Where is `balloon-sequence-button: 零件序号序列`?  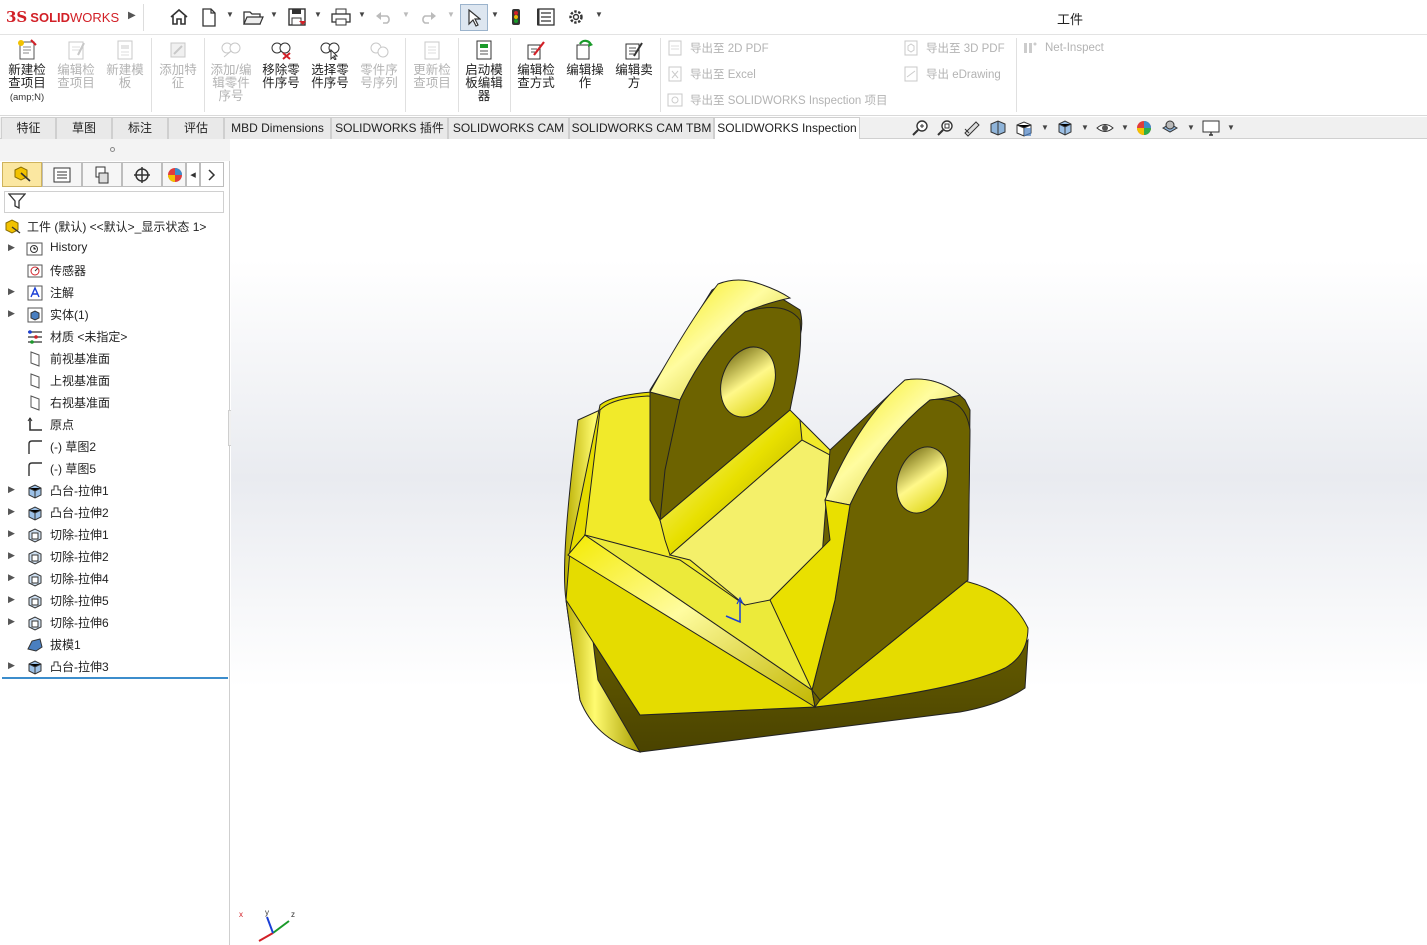
balloon-sequence-button: 零件序号序列 is located at coordinates (379, 75).